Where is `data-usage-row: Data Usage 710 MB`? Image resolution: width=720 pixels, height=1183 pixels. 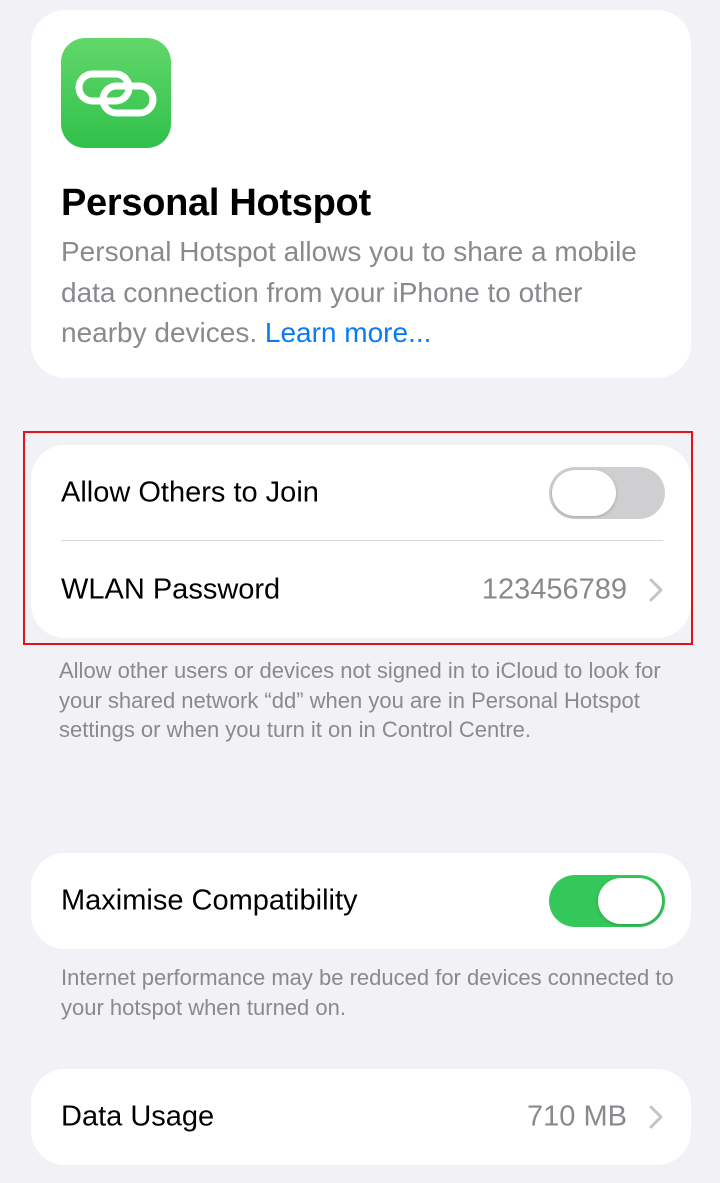
data-usage-row: Data Usage 710 MB is located at coordinates (361, 1117).